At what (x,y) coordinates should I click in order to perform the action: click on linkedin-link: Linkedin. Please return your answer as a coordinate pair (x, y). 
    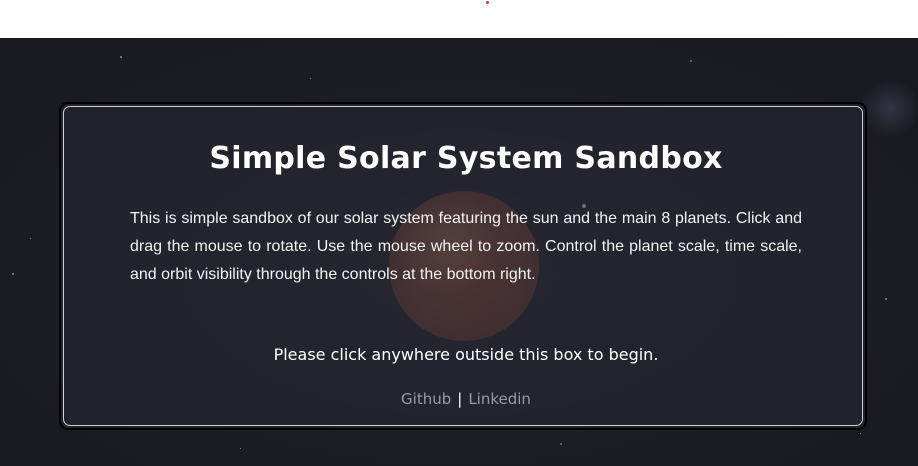
    Looking at the image, I should click on (499, 399).